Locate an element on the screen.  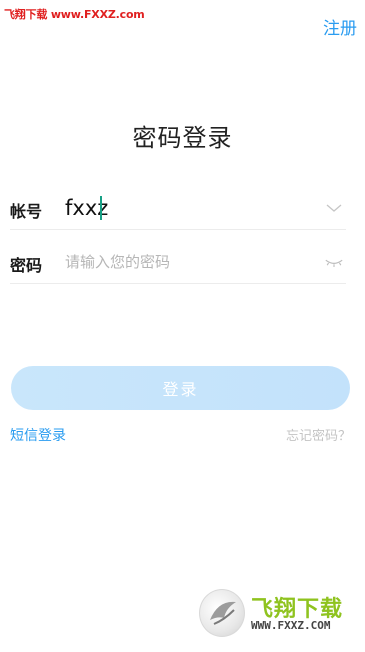
chevron-down-icon is located at coordinates (334, 208).